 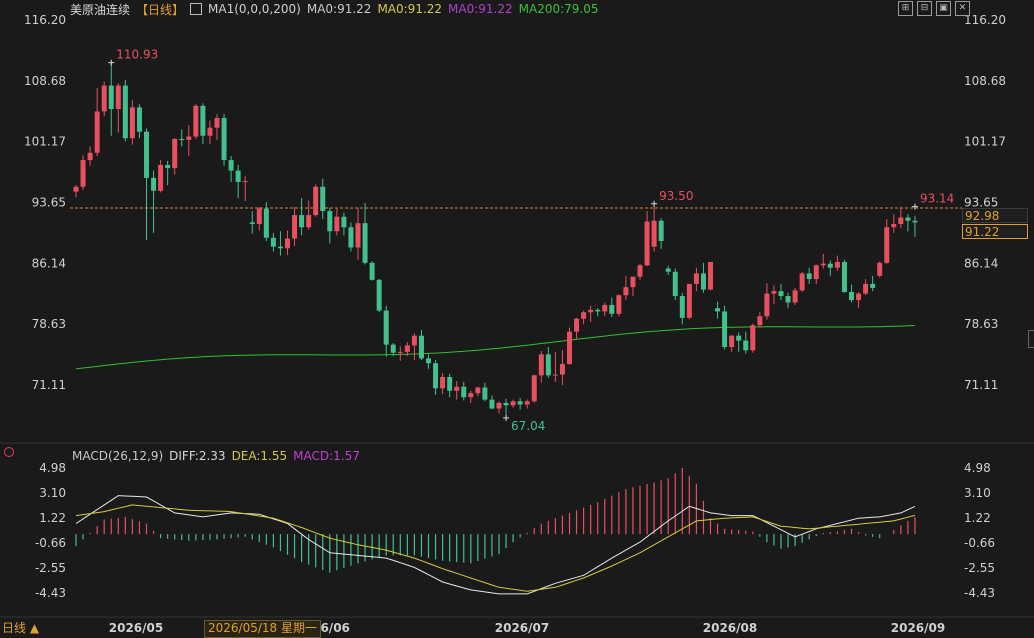 I want to click on close-icon: ✕, so click(x=962, y=8).